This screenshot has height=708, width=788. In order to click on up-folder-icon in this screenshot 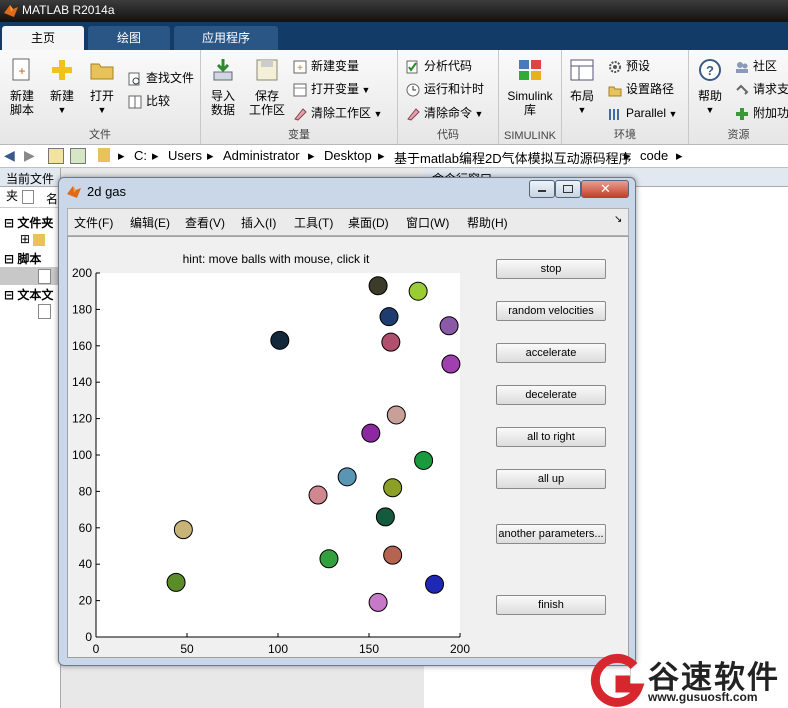, I will do `click(56, 156)`.